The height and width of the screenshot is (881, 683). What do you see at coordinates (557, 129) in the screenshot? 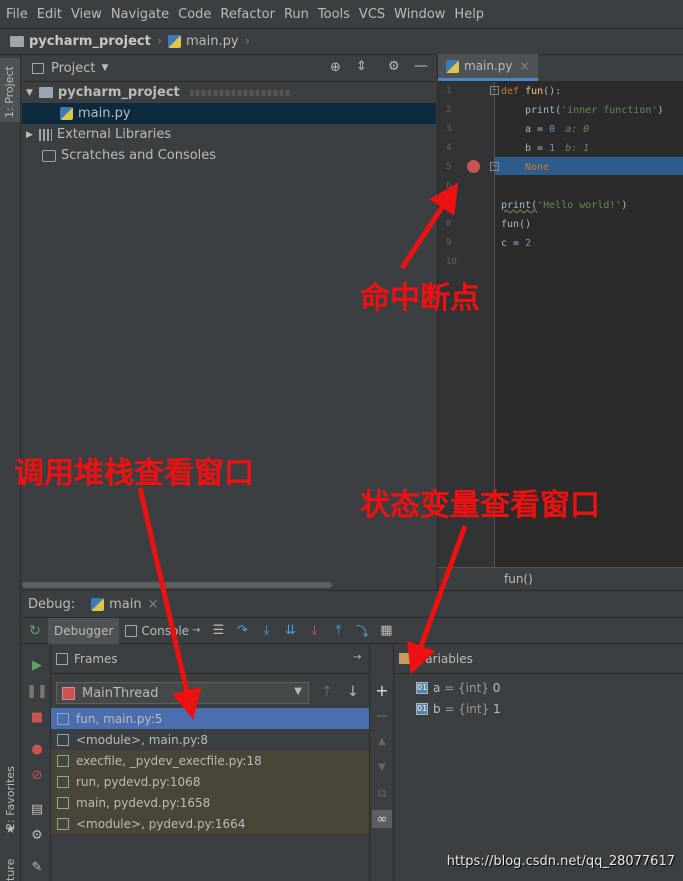
I see `code-line-3: a = 0 a: 0` at bounding box center [557, 129].